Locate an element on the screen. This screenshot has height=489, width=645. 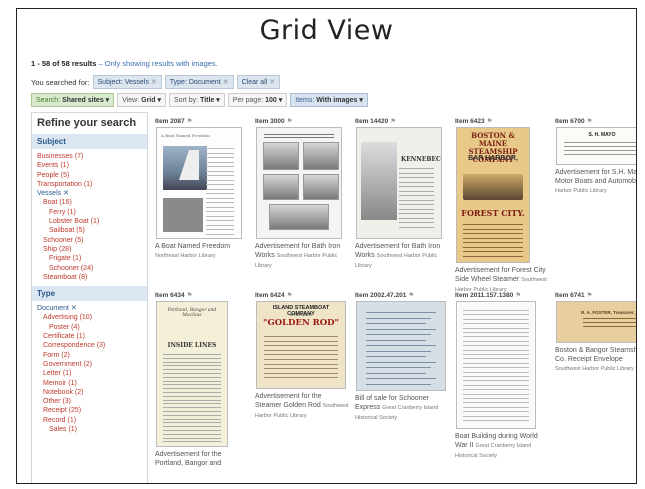
item-id: Item 6700 ⚑ is located at coordinates (595, 121).